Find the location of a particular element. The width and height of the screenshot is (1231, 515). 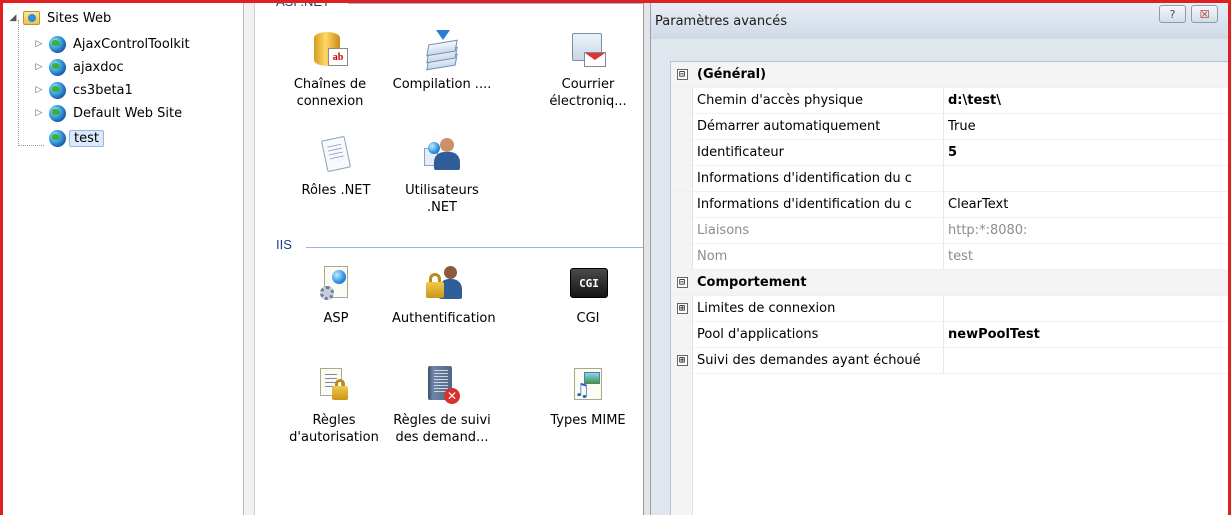

property-value: 5 is located at coordinates (950, 152).